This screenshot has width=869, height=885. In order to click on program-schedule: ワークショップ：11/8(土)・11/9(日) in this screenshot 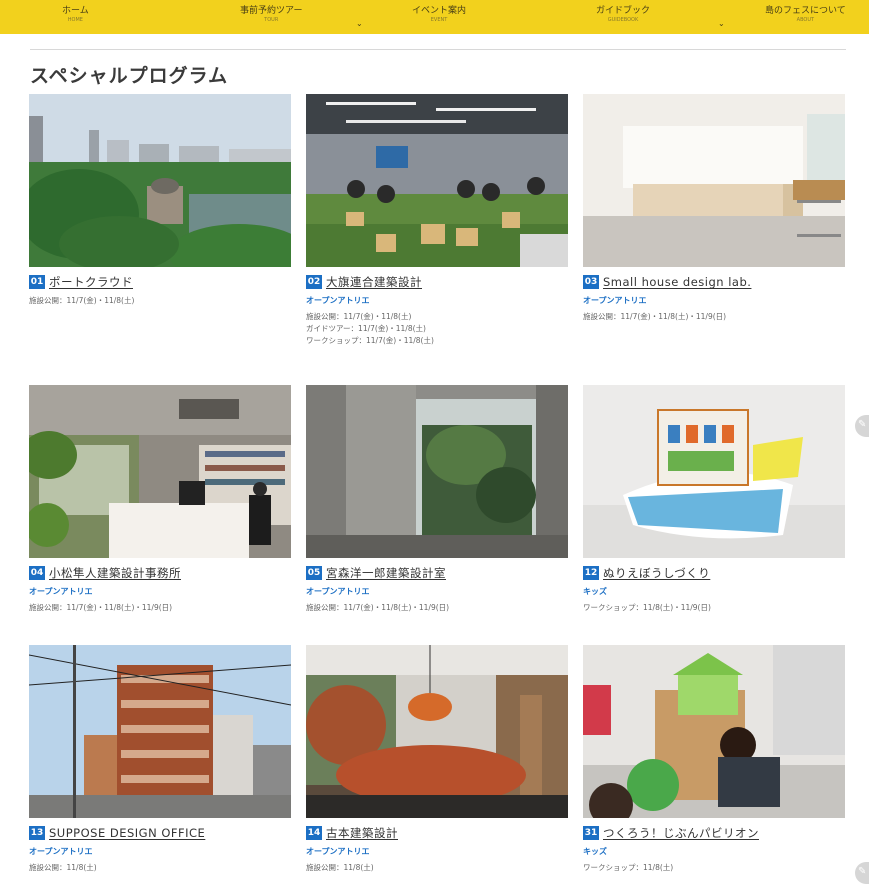, I will do `click(714, 608)`.